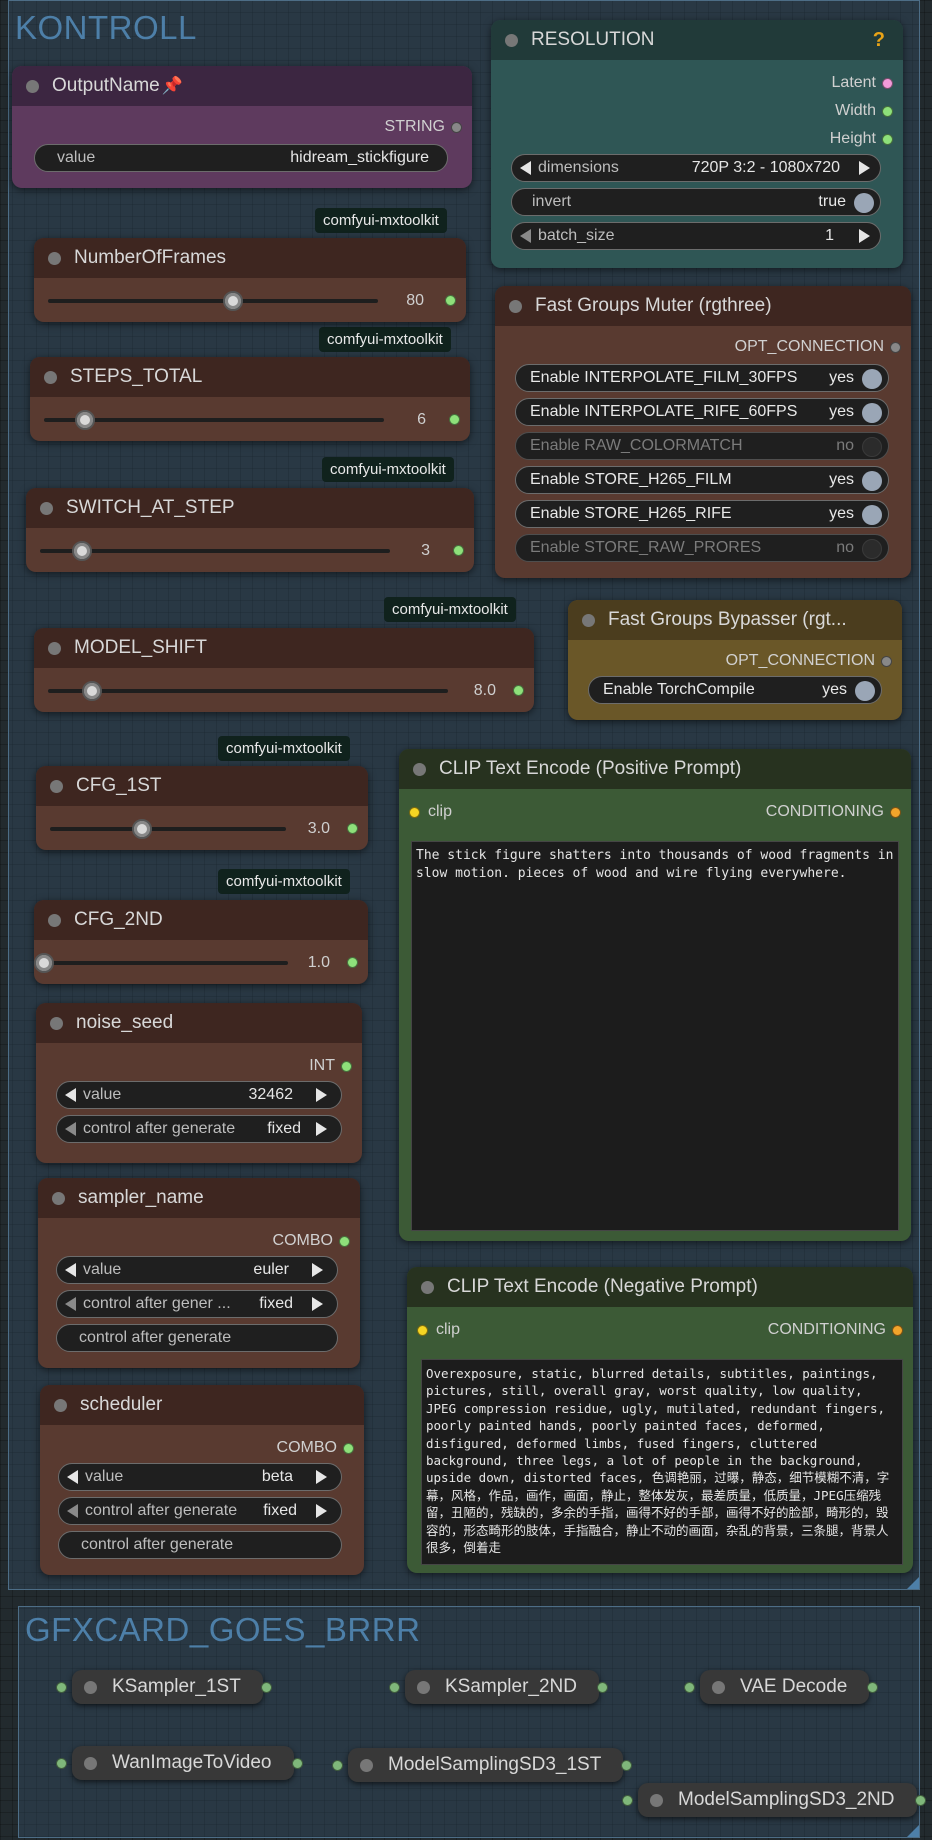 The height and width of the screenshot is (1840, 932). I want to click on output-latent: Latent, so click(862, 83).